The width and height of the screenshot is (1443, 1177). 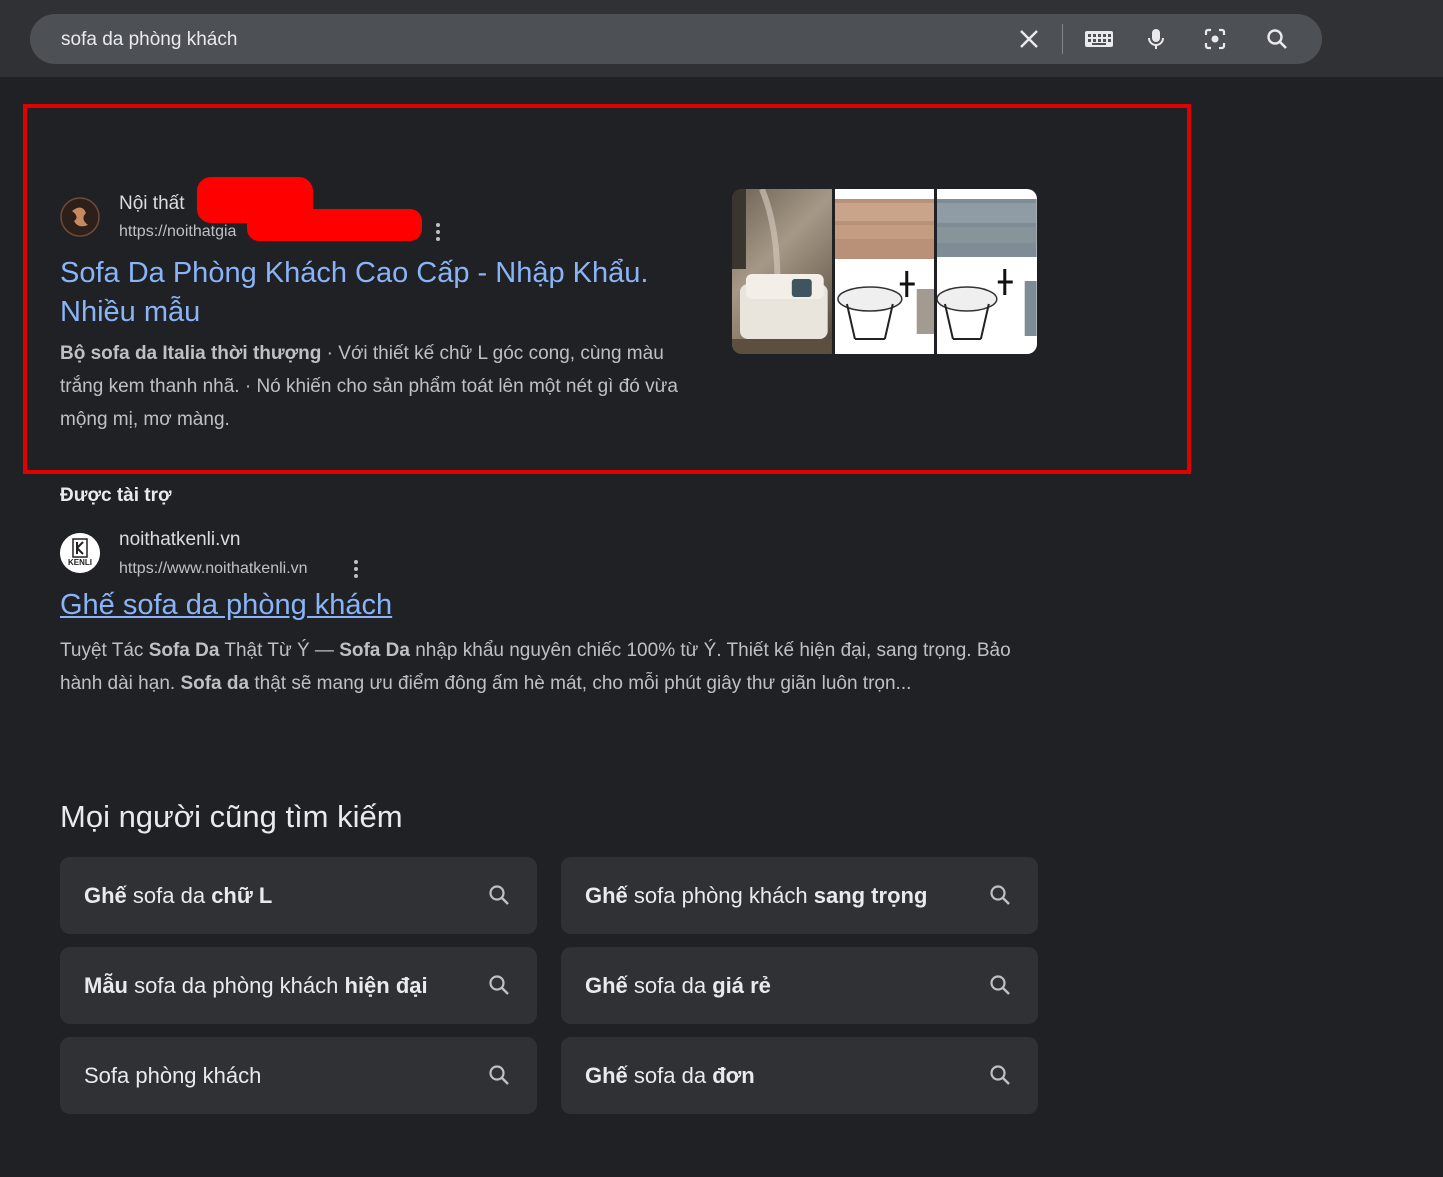 What do you see at coordinates (151, 204) in the screenshot?
I see `site-name: Nội thất` at bounding box center [151, 204].